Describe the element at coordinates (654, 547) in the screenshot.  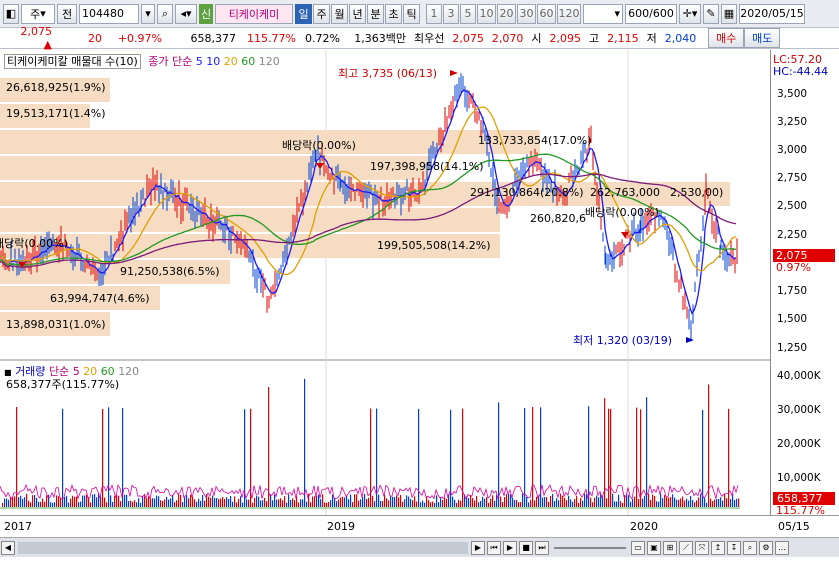
I see `zoom-in-icon: ▣` at that location.